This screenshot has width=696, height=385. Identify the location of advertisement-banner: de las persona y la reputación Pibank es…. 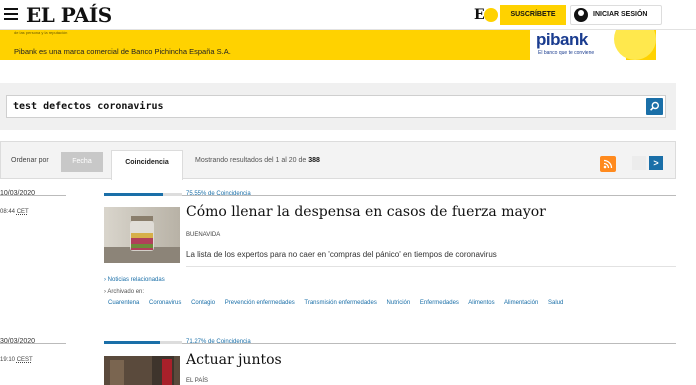
(328, 45).